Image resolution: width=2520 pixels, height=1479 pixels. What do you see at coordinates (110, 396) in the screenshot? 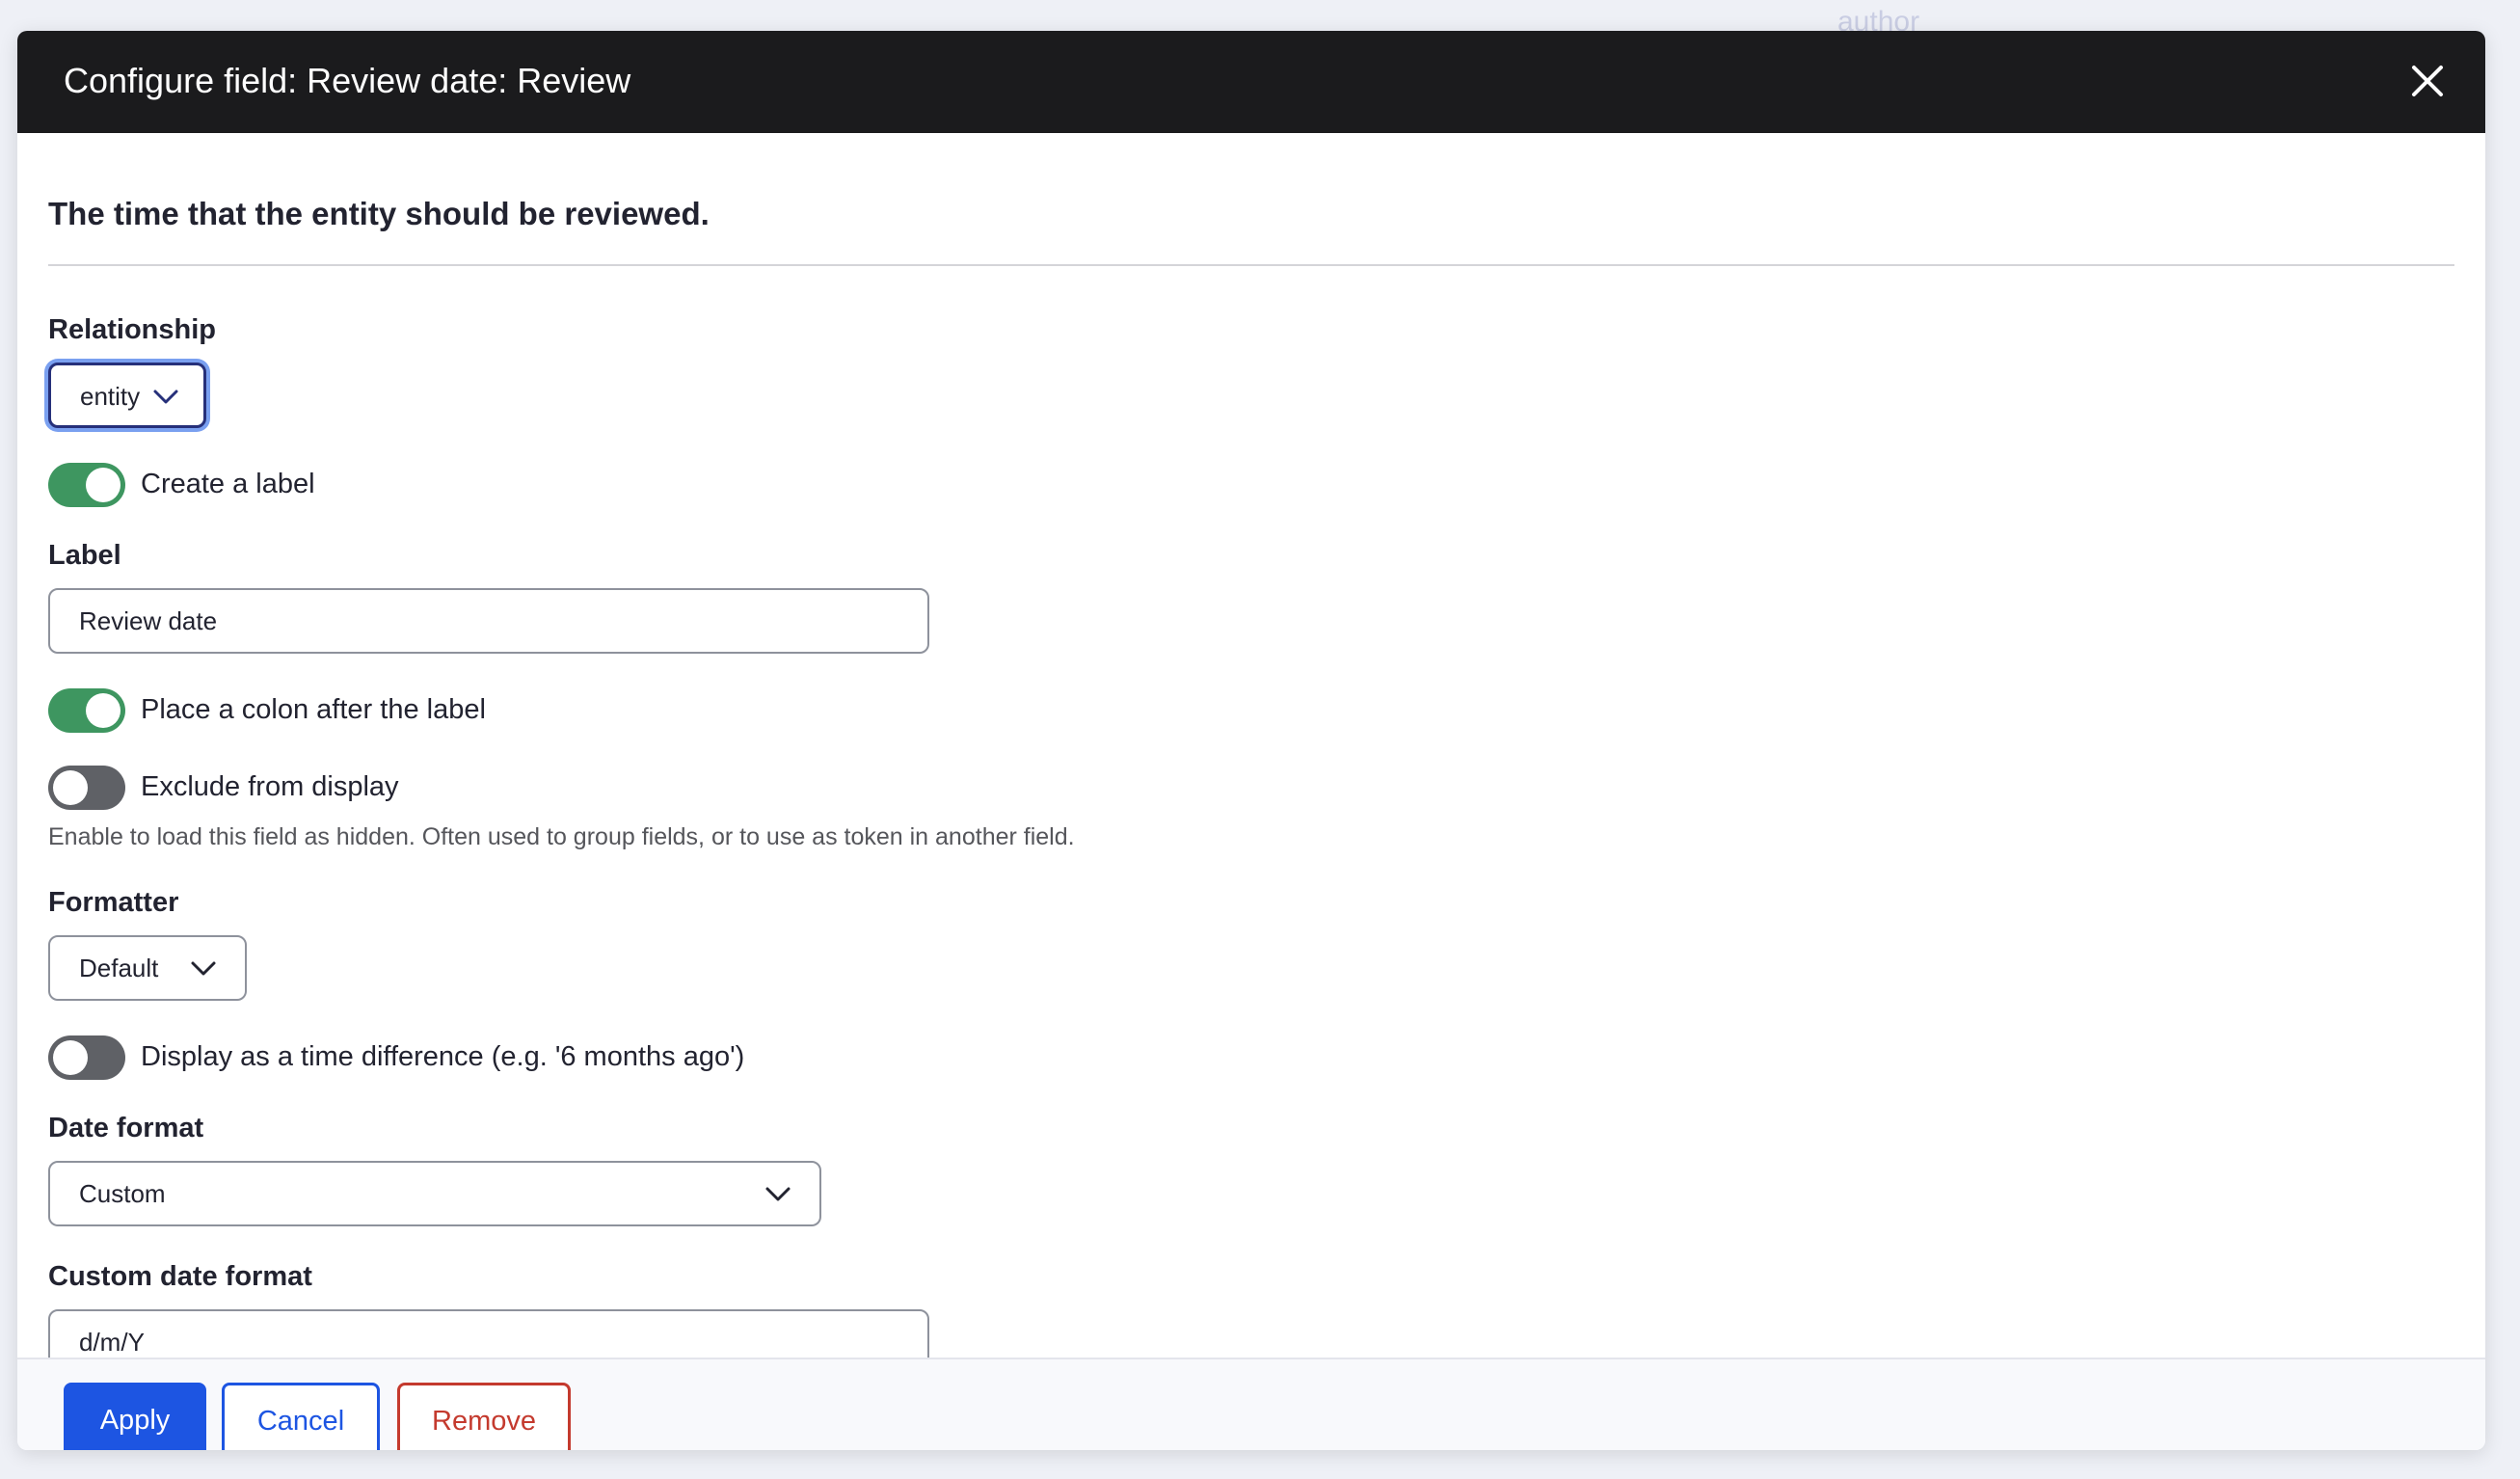
I see `relationship-value: entity` at bounding box center [110, 396].